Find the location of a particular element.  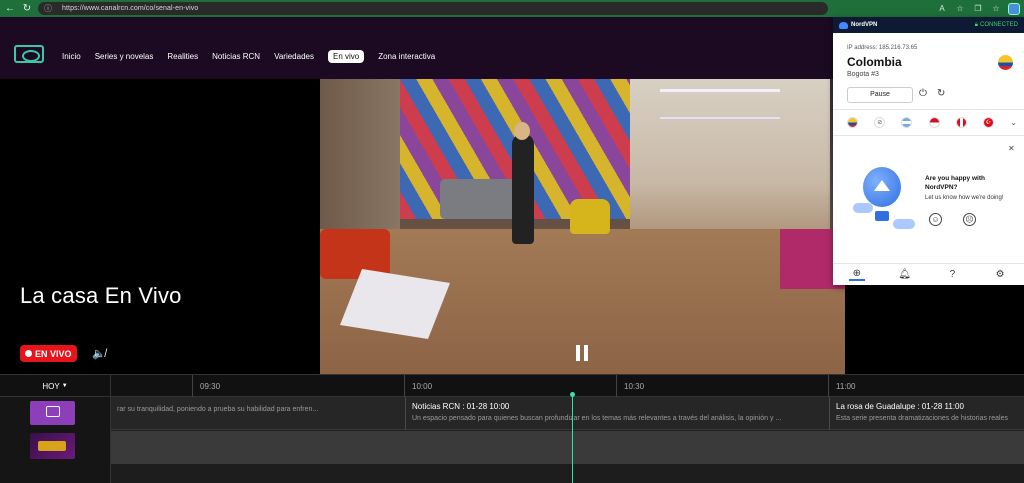

guide-time-row: HOY ▼ 09:30 10:00 10:30 11:00 is located at coordinates (512, 386).